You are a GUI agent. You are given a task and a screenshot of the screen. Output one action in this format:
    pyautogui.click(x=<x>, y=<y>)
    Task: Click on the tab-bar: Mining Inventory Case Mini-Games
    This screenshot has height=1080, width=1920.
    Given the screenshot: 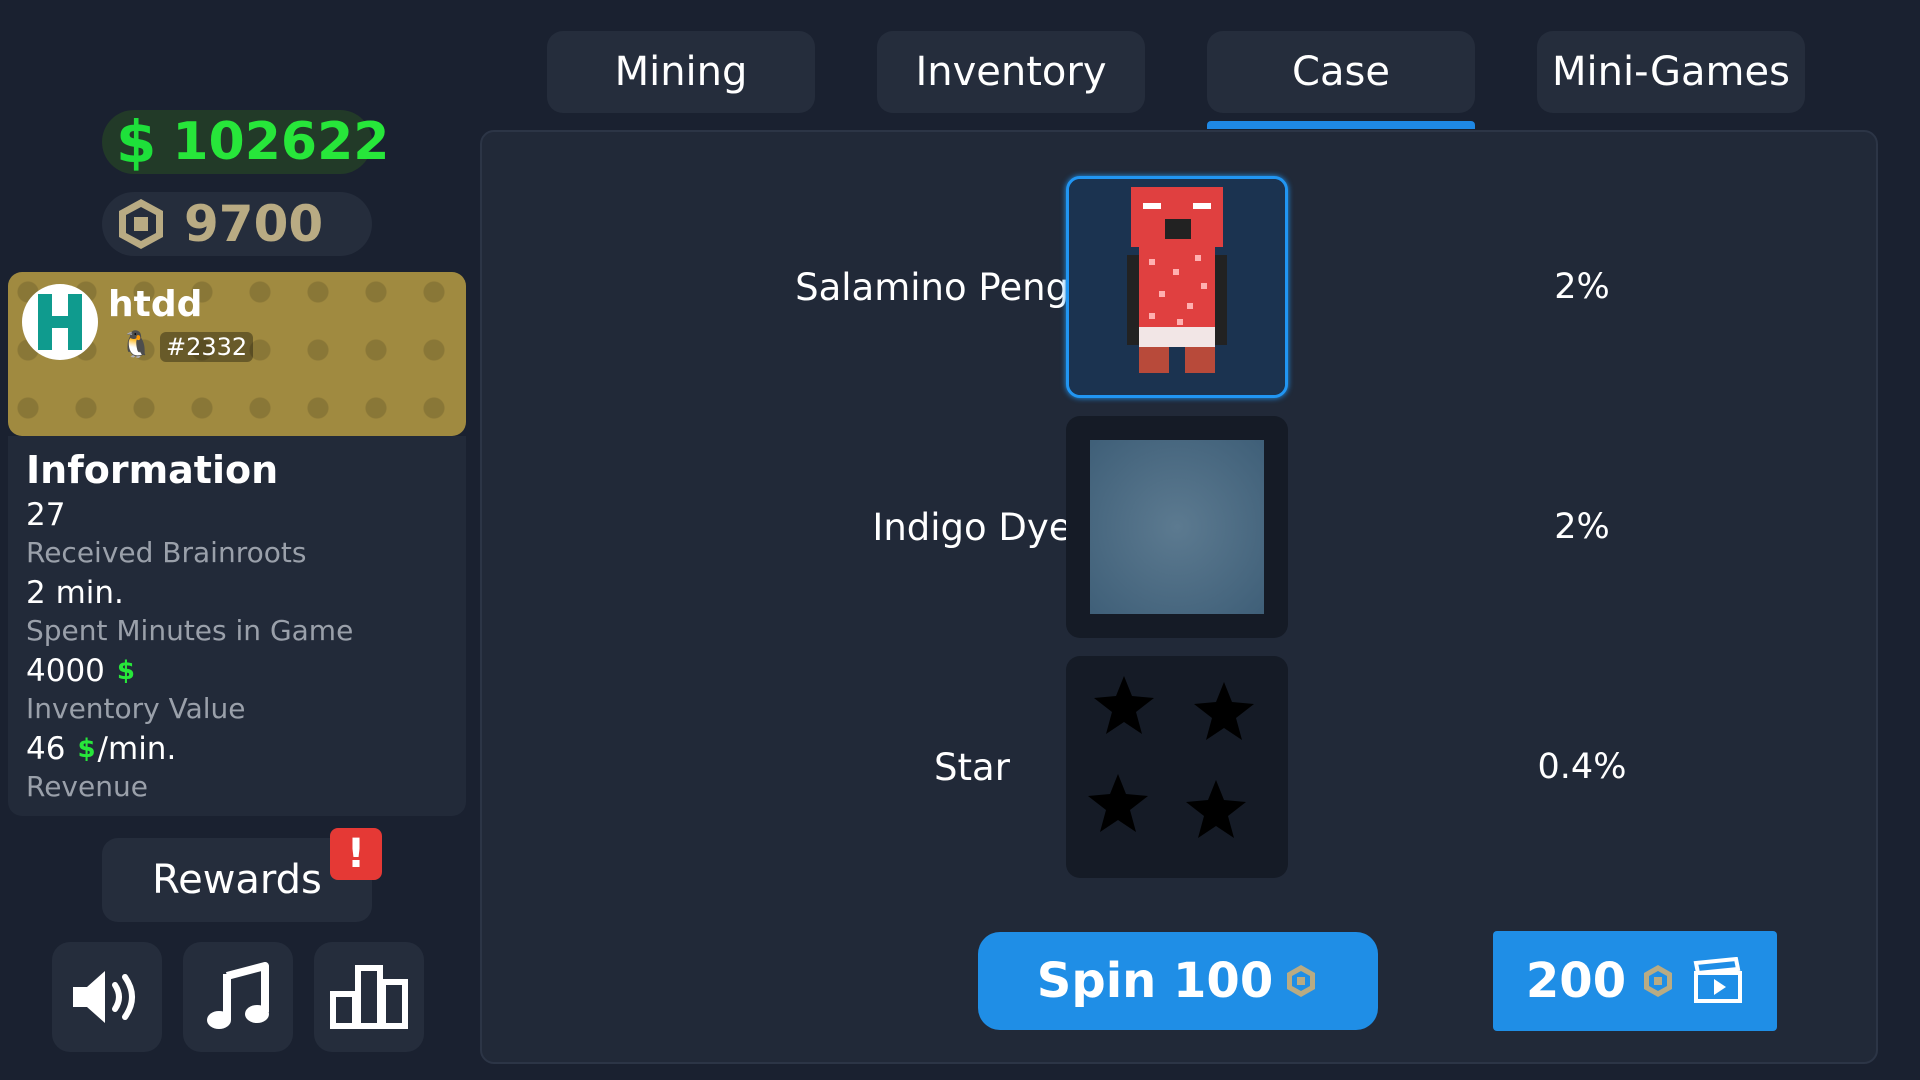 What is the action you would take?
    pyautogui.click(x=1176, y=81)
    